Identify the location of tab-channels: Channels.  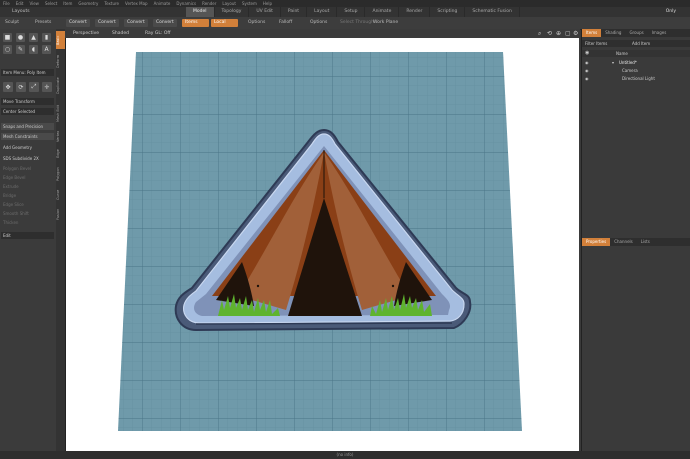
(623, 242).